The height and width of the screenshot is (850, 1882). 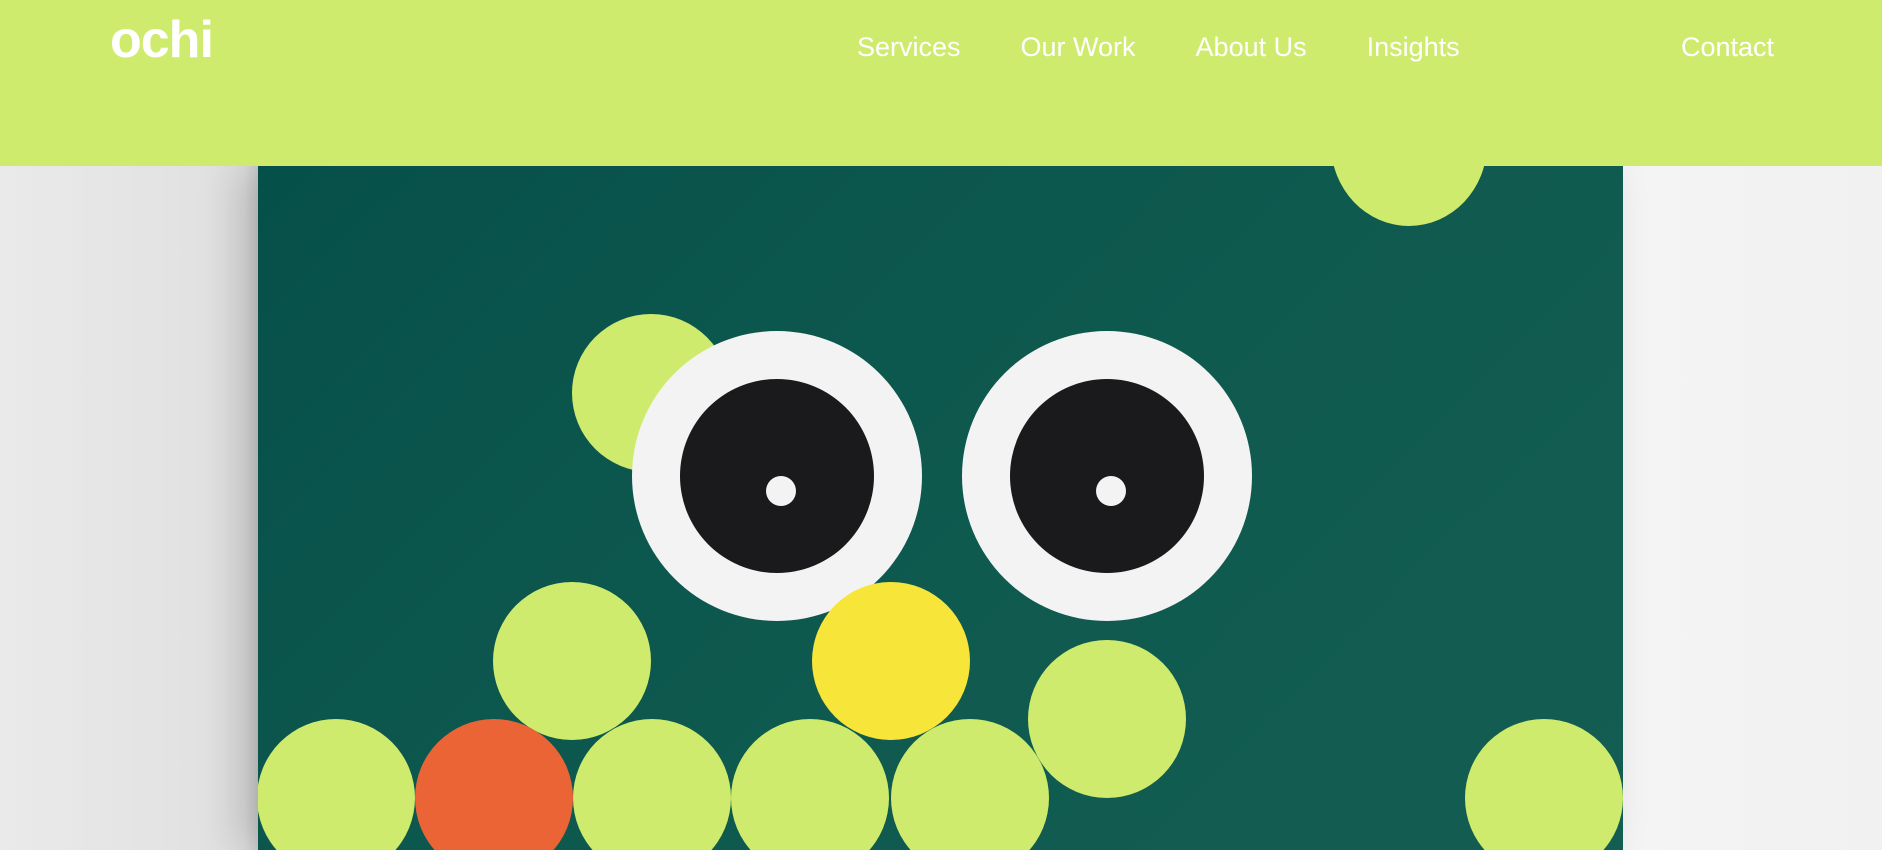 I want to click on nav-insights: Insights, so click(x=1413, y=47).